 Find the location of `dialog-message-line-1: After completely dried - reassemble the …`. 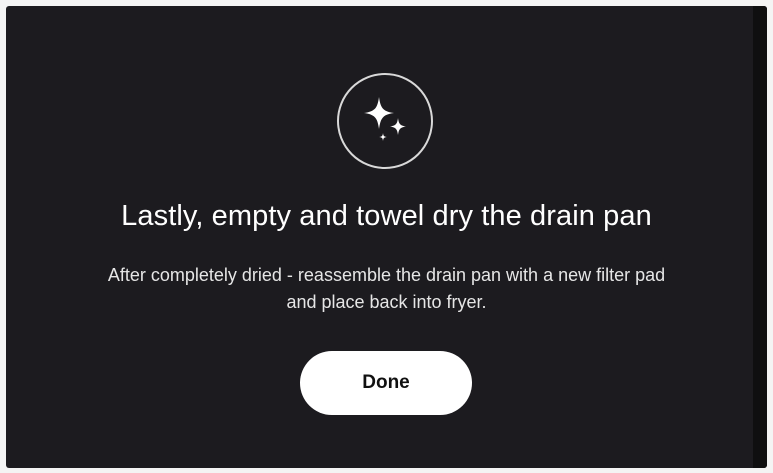

dialog-message-line-1: After completely dried - reassemble the … is located at coordinates (386, 275).